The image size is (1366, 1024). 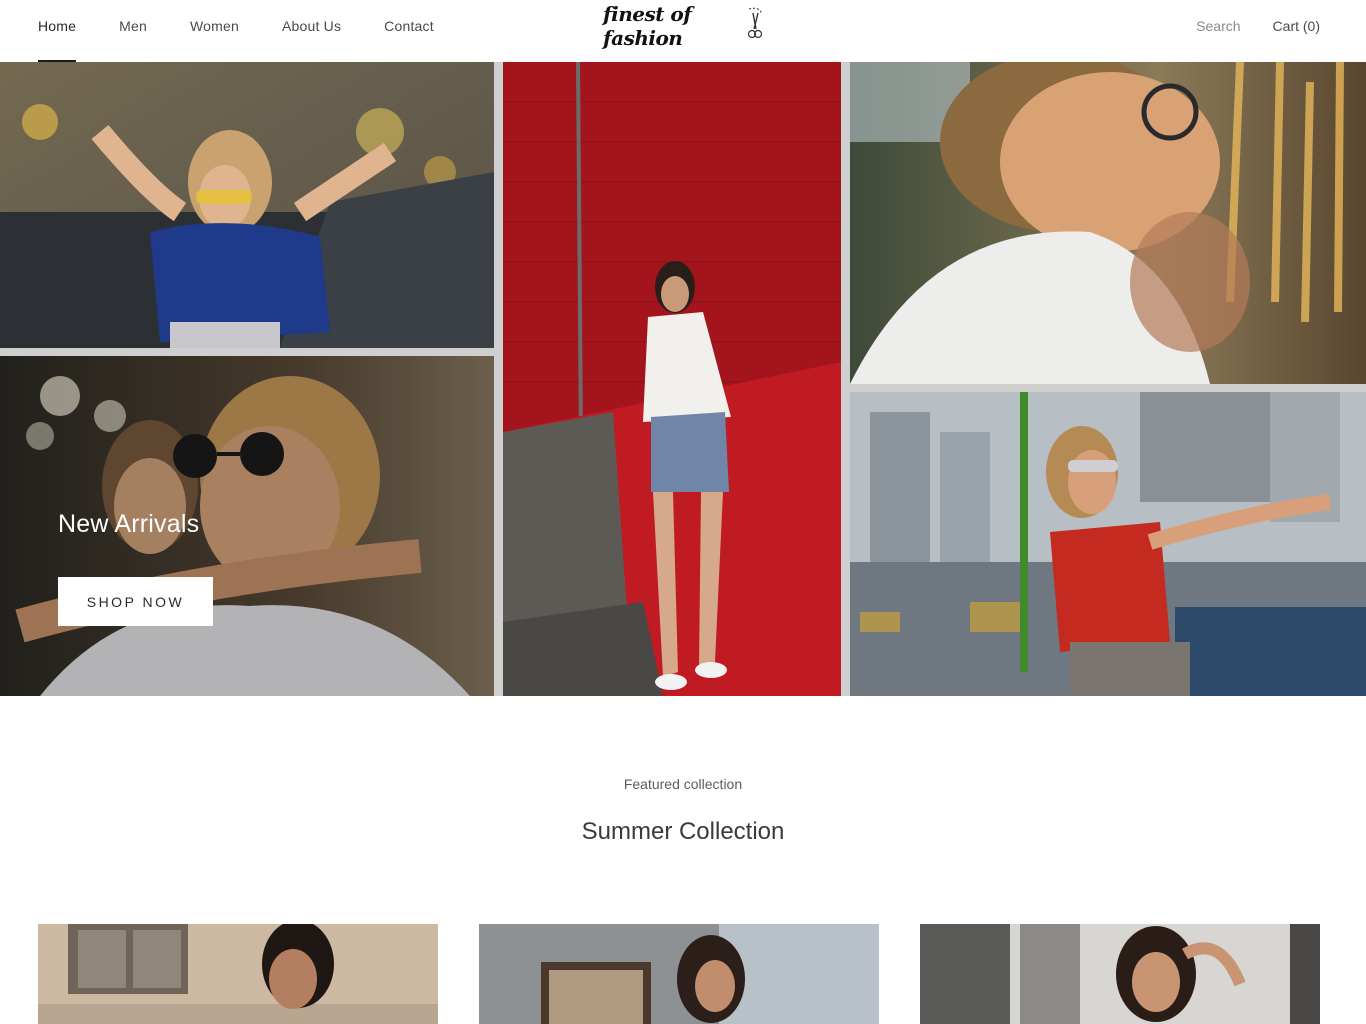 What do you see at coordinates (409, 31) in the screenshot?
I see `nav-contact: Contact` at bounding box center [409, 31].